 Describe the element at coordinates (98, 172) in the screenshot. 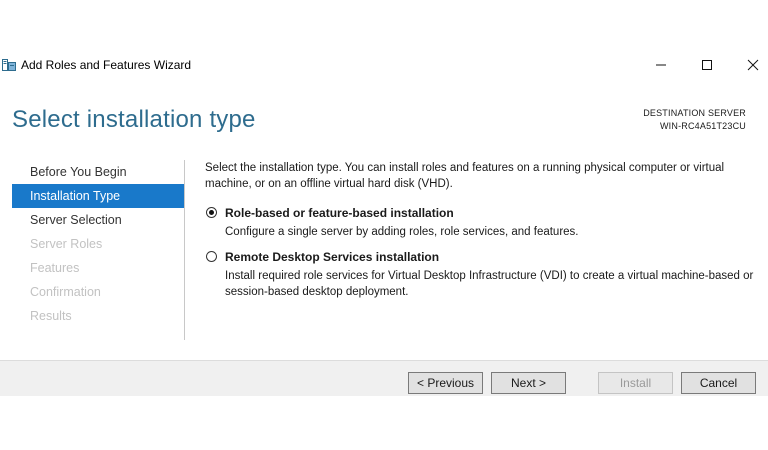

I see `nav-step-before-you-begin: Before You Begin` at that location.